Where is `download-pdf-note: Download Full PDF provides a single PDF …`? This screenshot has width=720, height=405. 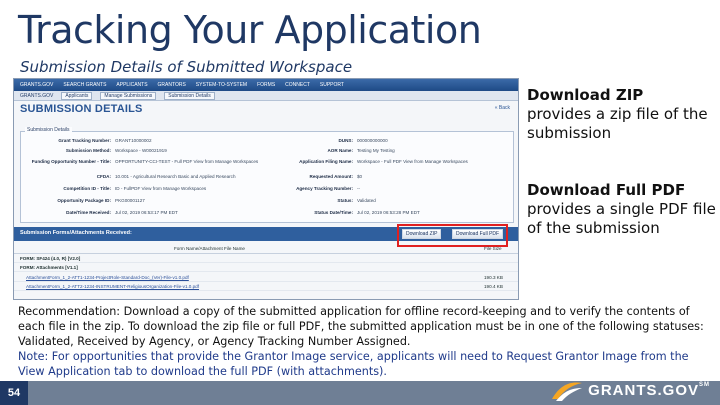 download-pdf-note: Download Full PDF provides a single PDF … is located at coordinates (622, 209).